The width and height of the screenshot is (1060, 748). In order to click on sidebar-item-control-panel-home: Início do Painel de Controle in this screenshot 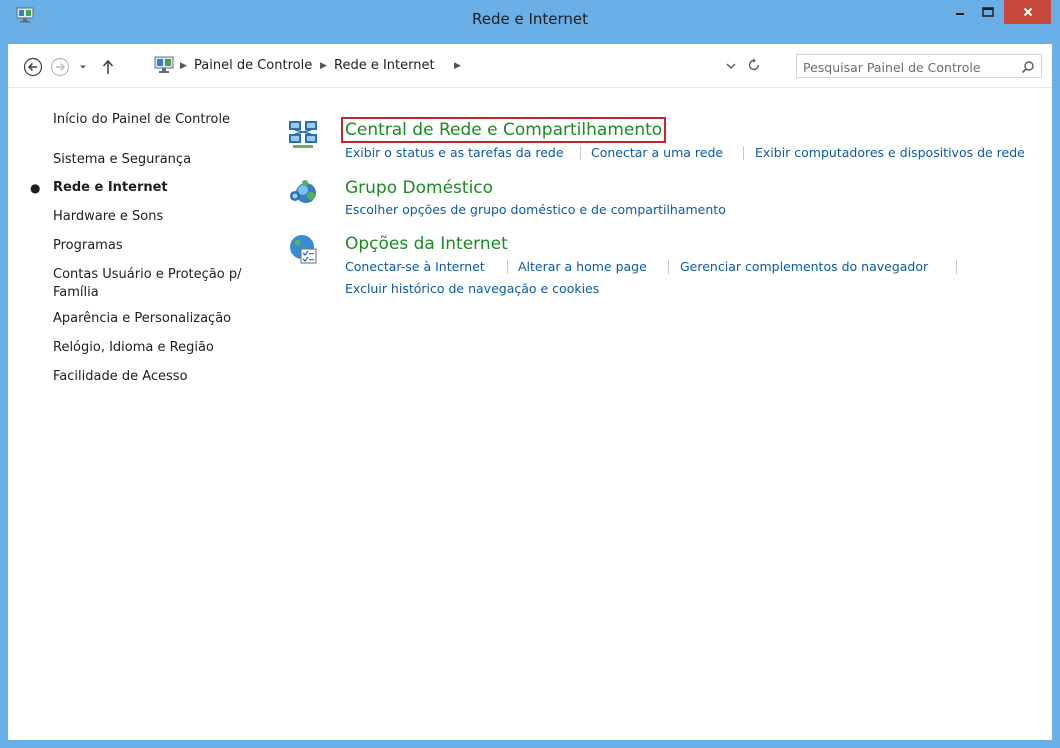, I will do `click(141, 120)`.